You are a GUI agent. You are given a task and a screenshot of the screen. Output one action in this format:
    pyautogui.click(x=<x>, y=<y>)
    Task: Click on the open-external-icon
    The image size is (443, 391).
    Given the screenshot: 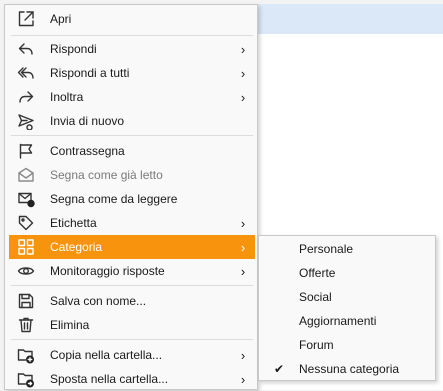 What is the action you would take?
    pyautogui.click(x=26, y=19)
    